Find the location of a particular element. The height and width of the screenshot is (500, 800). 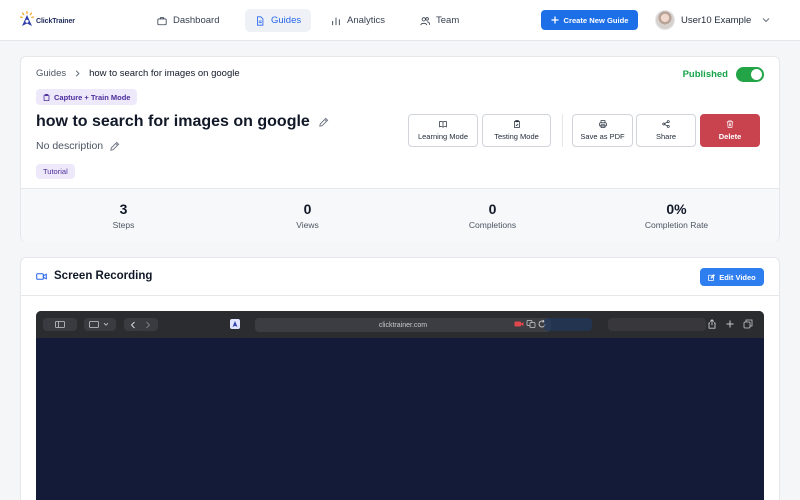

nav-analytics-label: Analytics is located at coordinates (366, 20).